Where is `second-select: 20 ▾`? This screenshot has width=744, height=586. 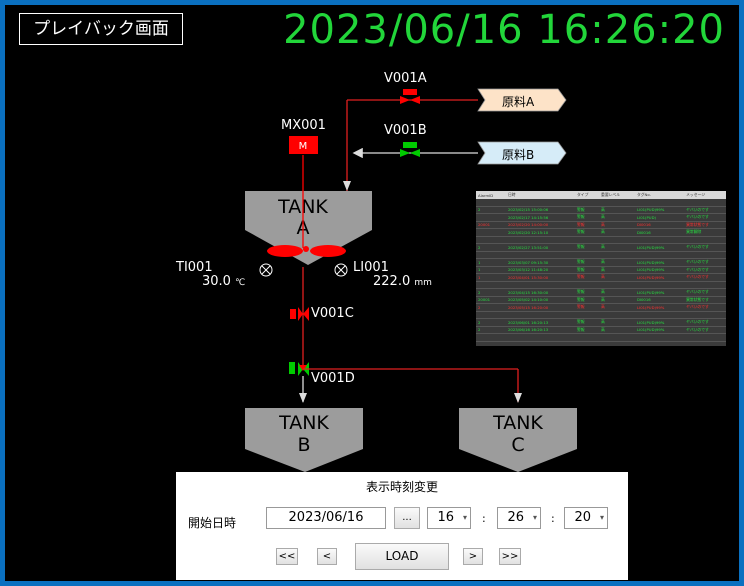 second-select: 20 ▾ is located at coordinates (586, 518).